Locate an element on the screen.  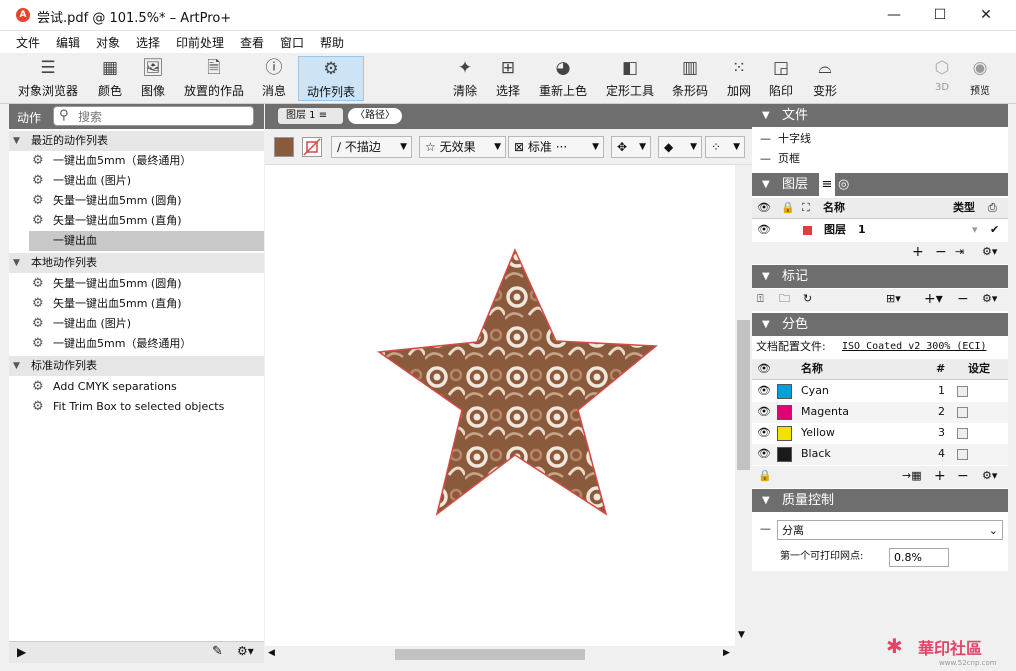
marks-section-header: ▼ 标记 is located at coordinates (880, 276).